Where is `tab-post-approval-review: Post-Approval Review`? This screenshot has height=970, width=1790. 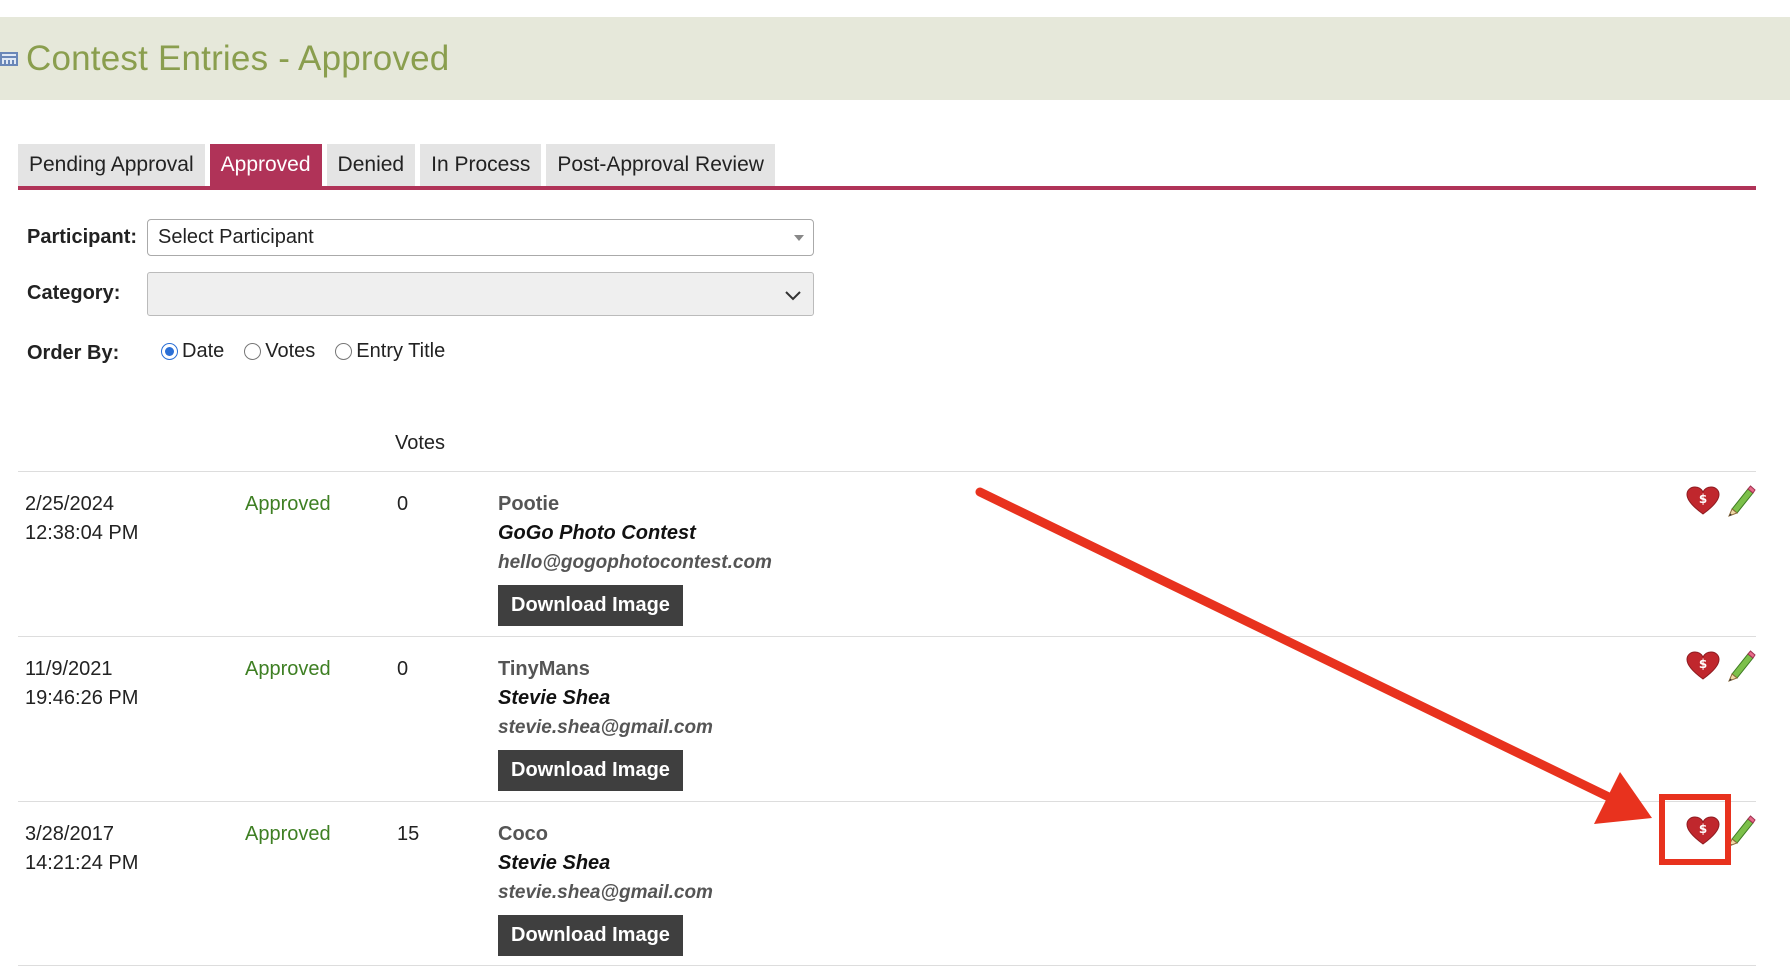
tab-post-approval-review: Post-Approval Review is located at coordinates (660, 165).